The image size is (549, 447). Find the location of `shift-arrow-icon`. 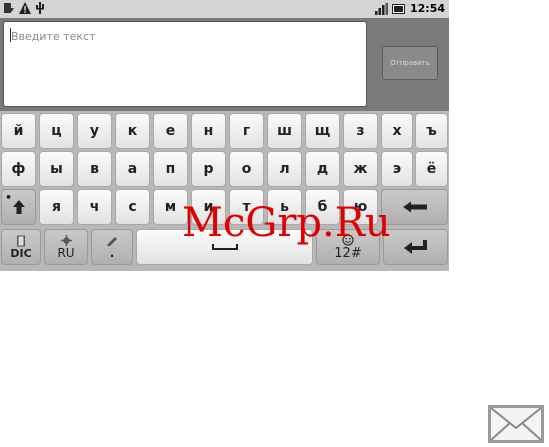

shift-arrow-icon is located at coordinates (18, 207).